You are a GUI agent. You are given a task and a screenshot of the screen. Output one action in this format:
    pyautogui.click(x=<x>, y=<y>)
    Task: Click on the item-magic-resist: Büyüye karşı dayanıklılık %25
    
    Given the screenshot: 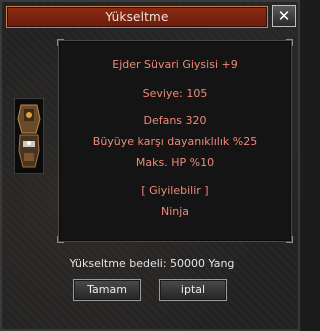 What is the action you would take?
    pyautogui.click(x=175, y=141)
    